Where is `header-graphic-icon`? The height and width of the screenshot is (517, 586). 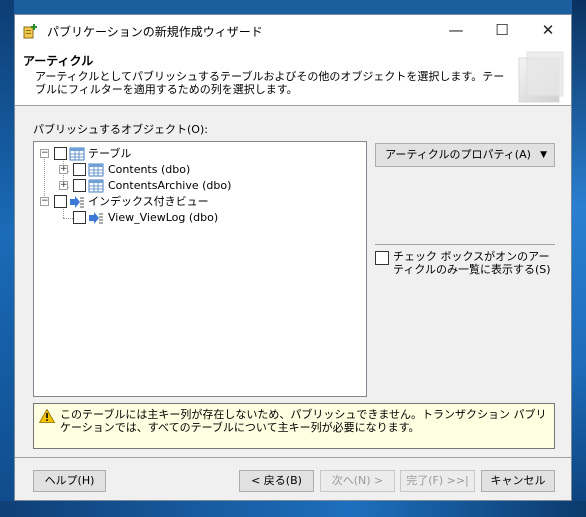 header-graphic-icon is located at coordinates (541, 77).